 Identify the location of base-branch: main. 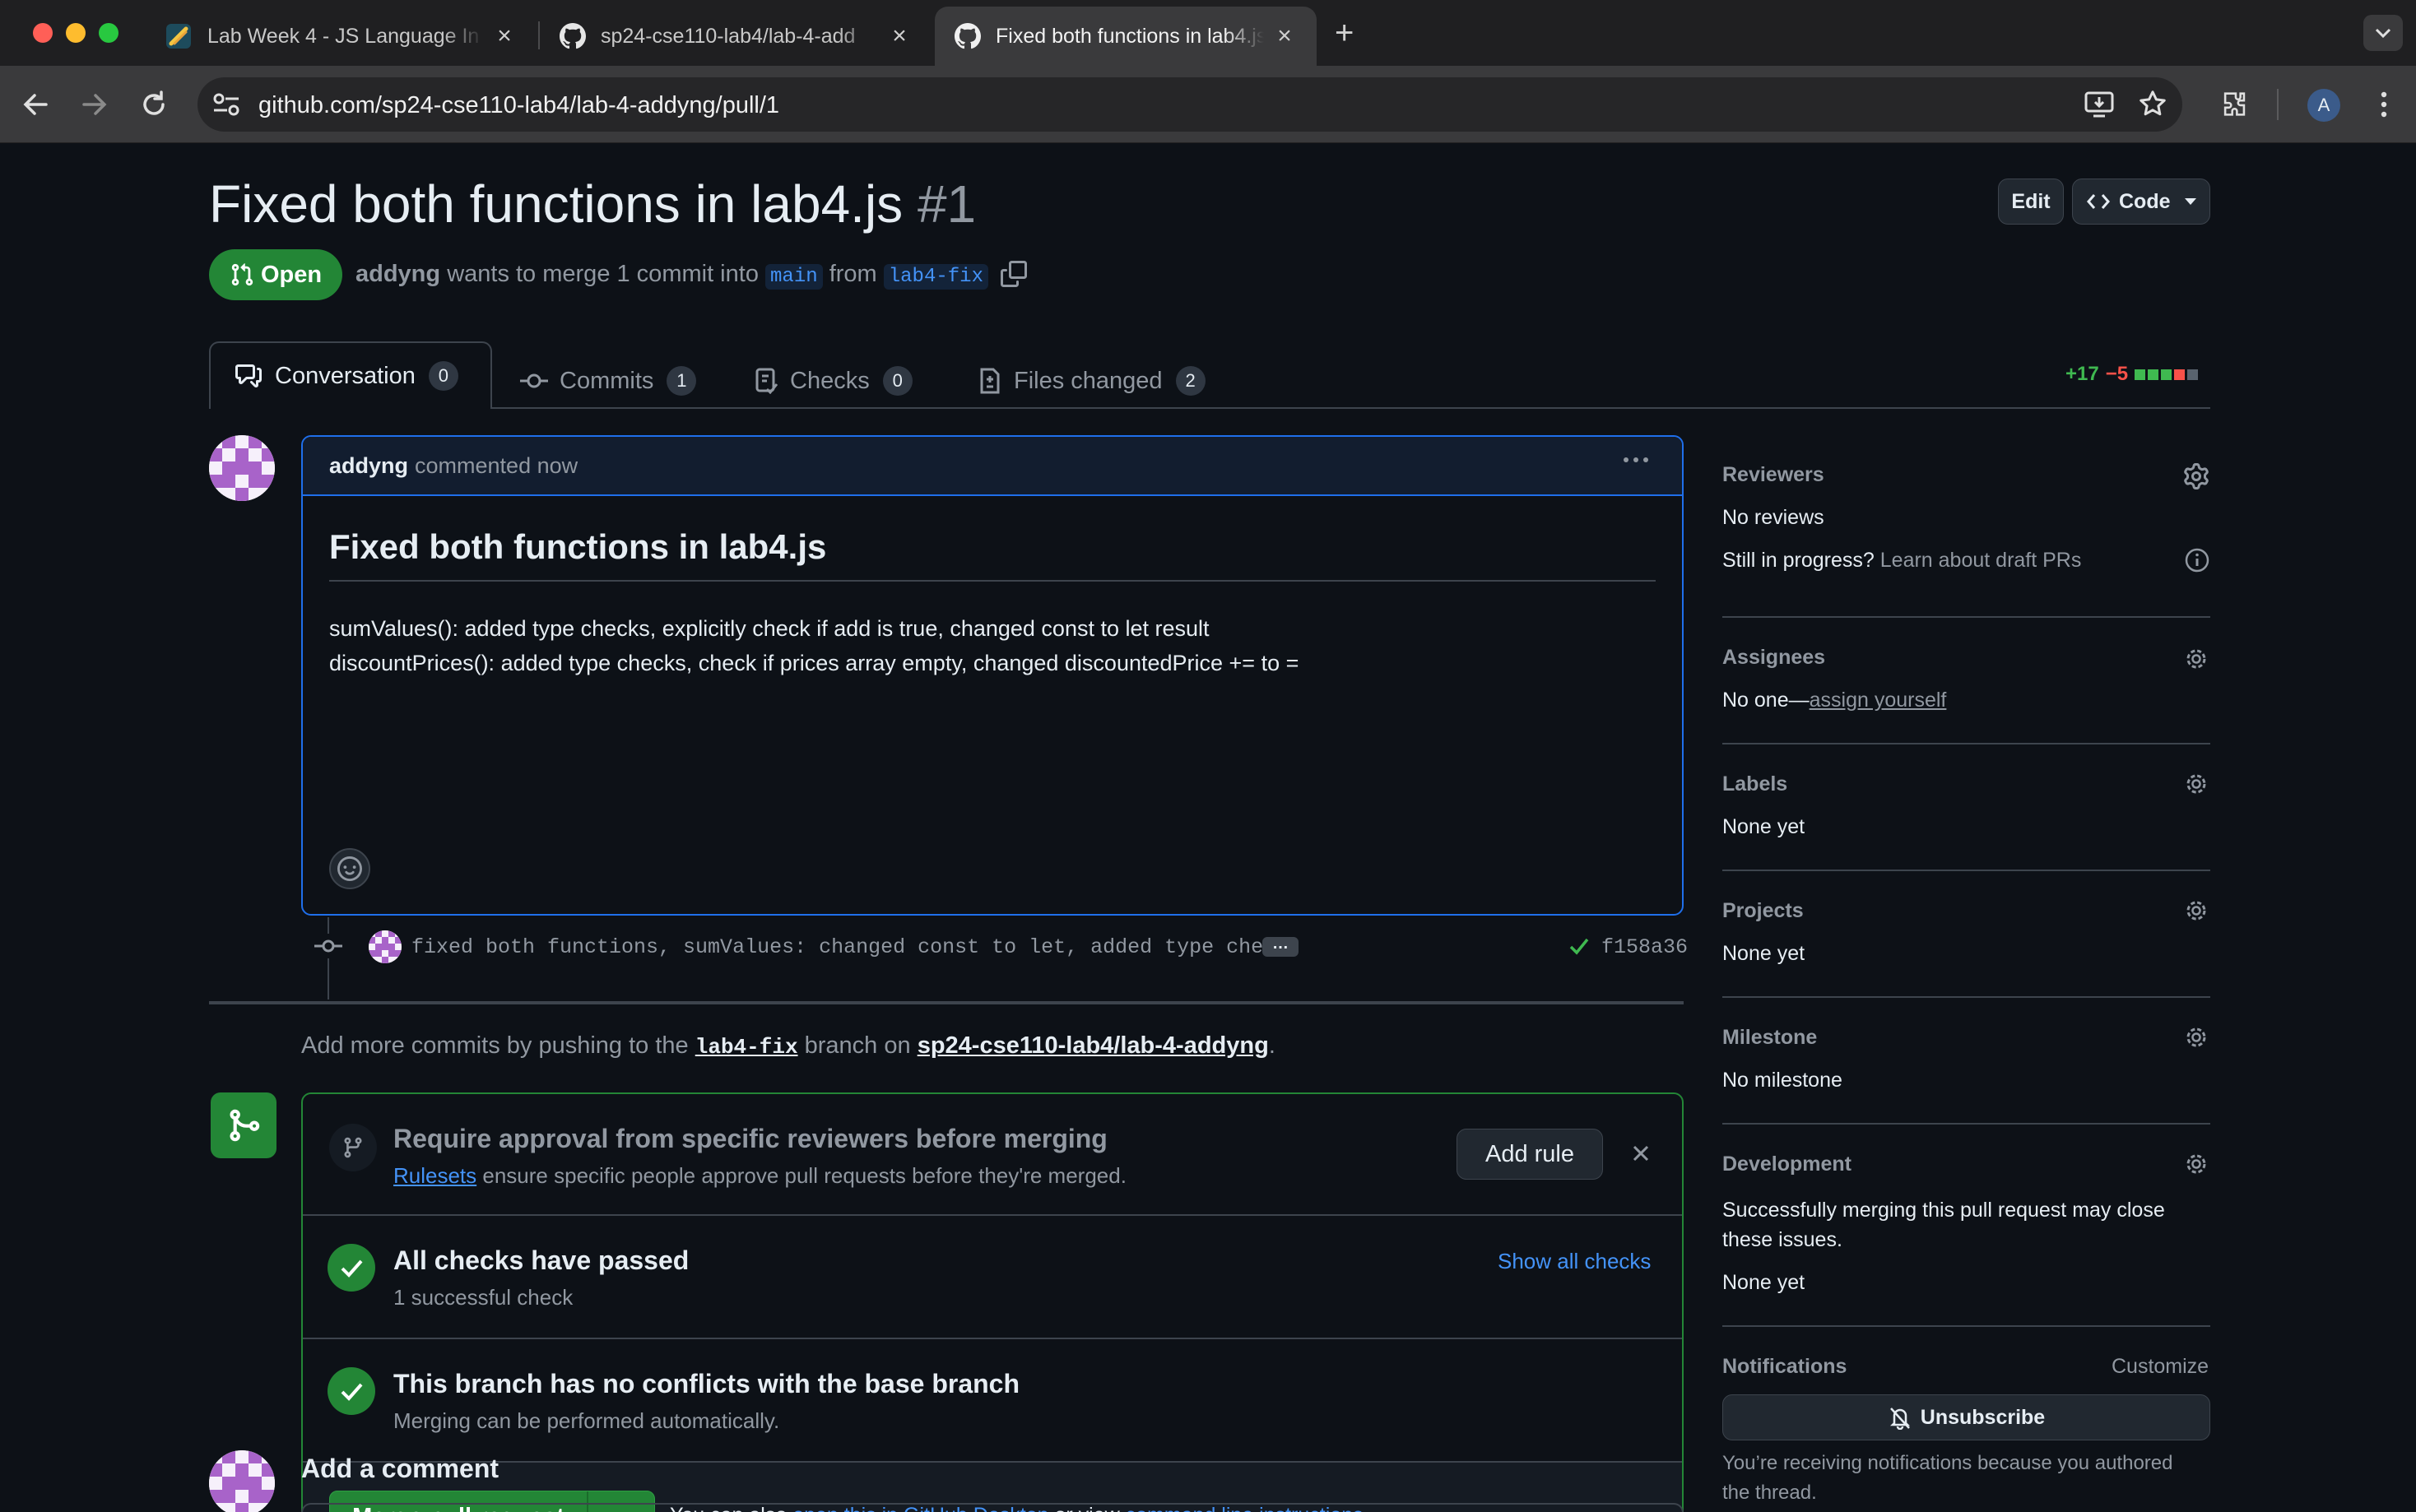
(794, 277).